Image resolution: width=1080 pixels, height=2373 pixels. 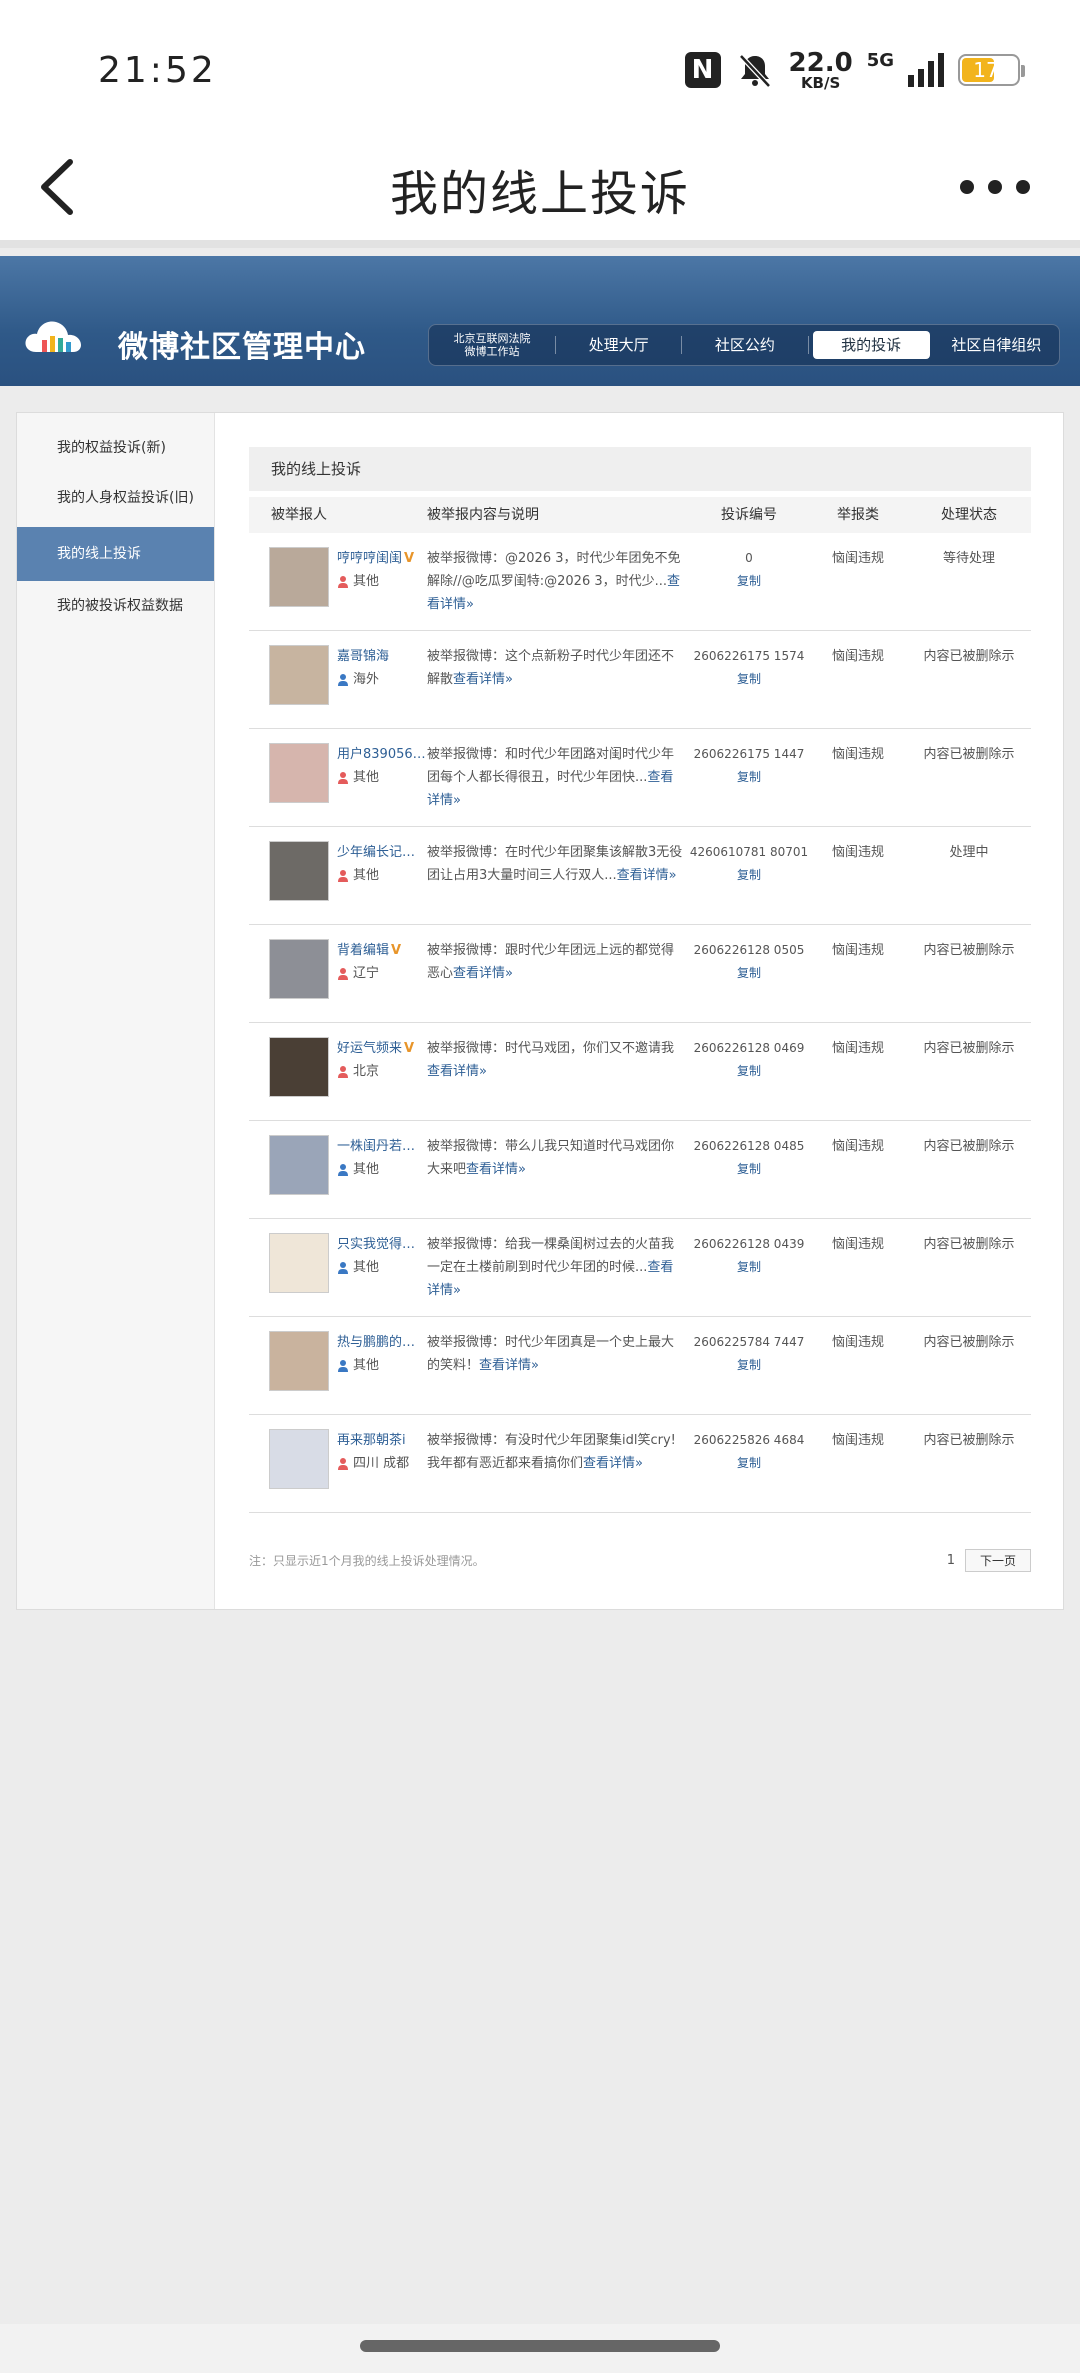 I want to click on reported-user-name: 少年编长记录...V, so click(x=382, y=852).